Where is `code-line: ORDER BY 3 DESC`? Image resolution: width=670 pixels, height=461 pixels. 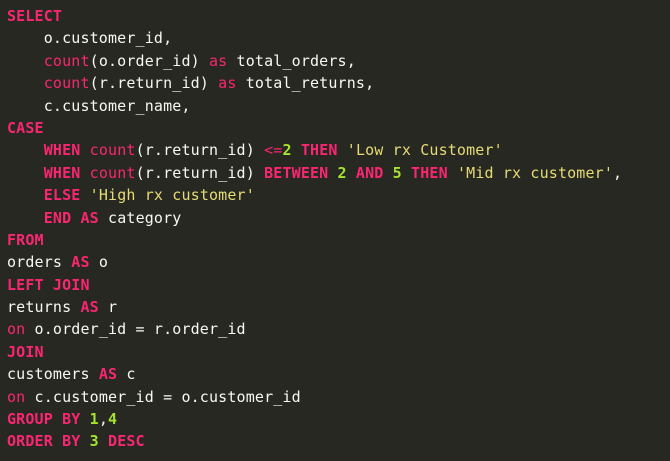 code-line: ORDER BY 3 DESC is located at coordinates (338, 441).